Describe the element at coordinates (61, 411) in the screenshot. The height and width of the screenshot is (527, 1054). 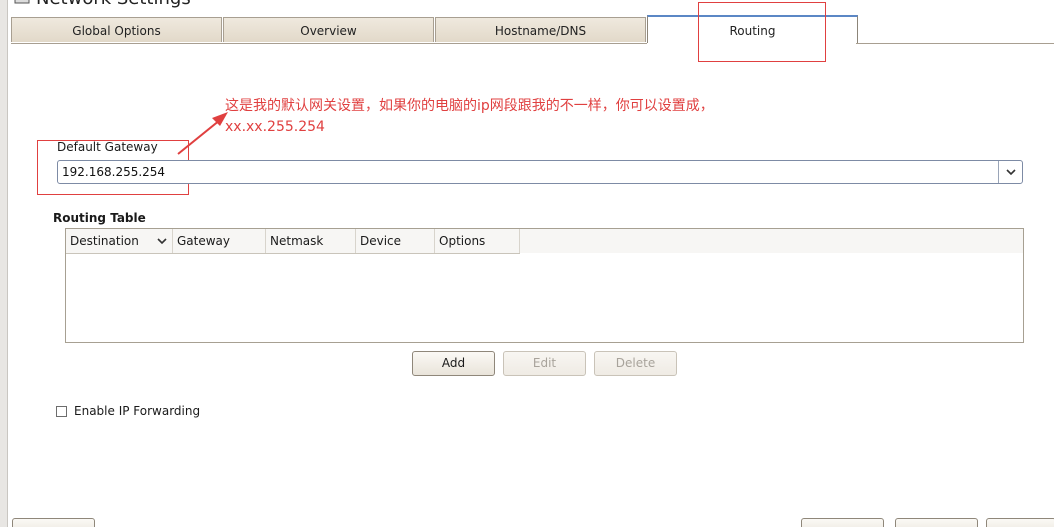
I see `ip-forwarding-checkbox` at that location.